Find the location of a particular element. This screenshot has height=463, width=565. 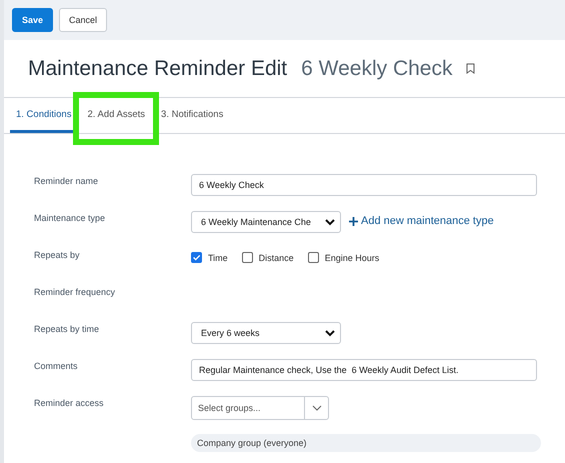

save-button: Save is located at coordinates (33, 20).